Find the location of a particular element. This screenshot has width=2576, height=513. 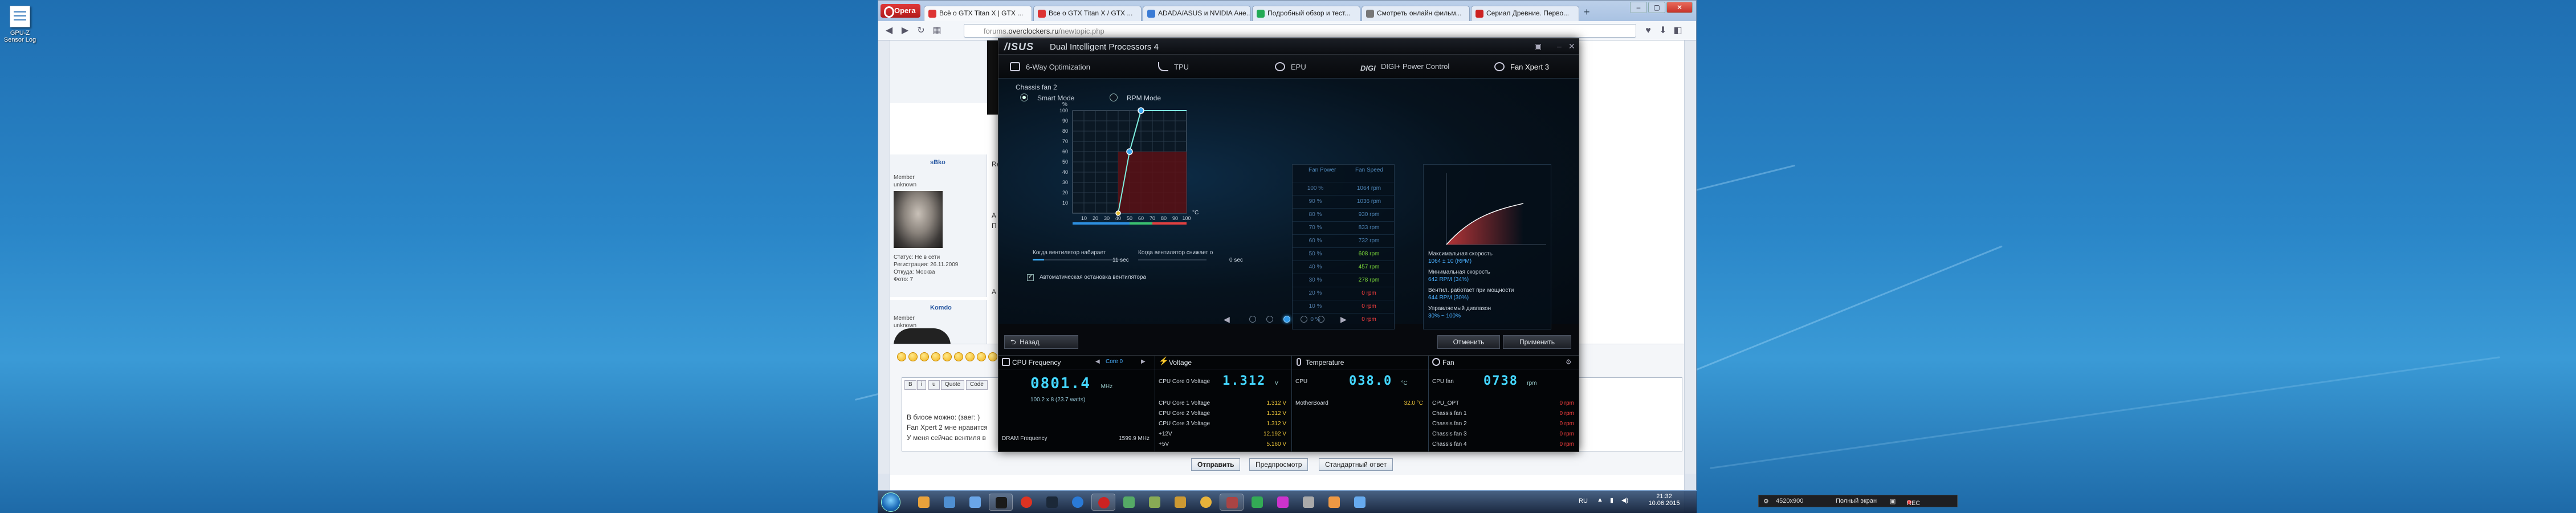

recorder-mode: Полный экран is located at coordinates (1856, 501).